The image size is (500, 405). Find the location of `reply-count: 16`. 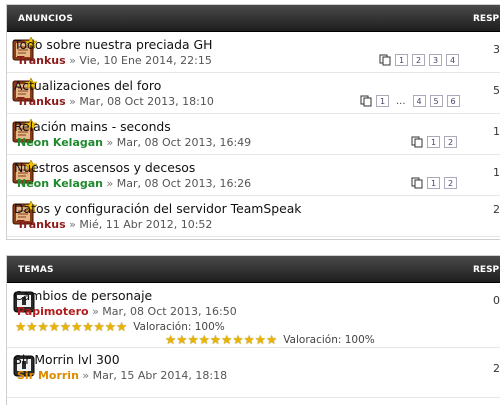

reply-count: 16 is located at coordinates (496, 131).